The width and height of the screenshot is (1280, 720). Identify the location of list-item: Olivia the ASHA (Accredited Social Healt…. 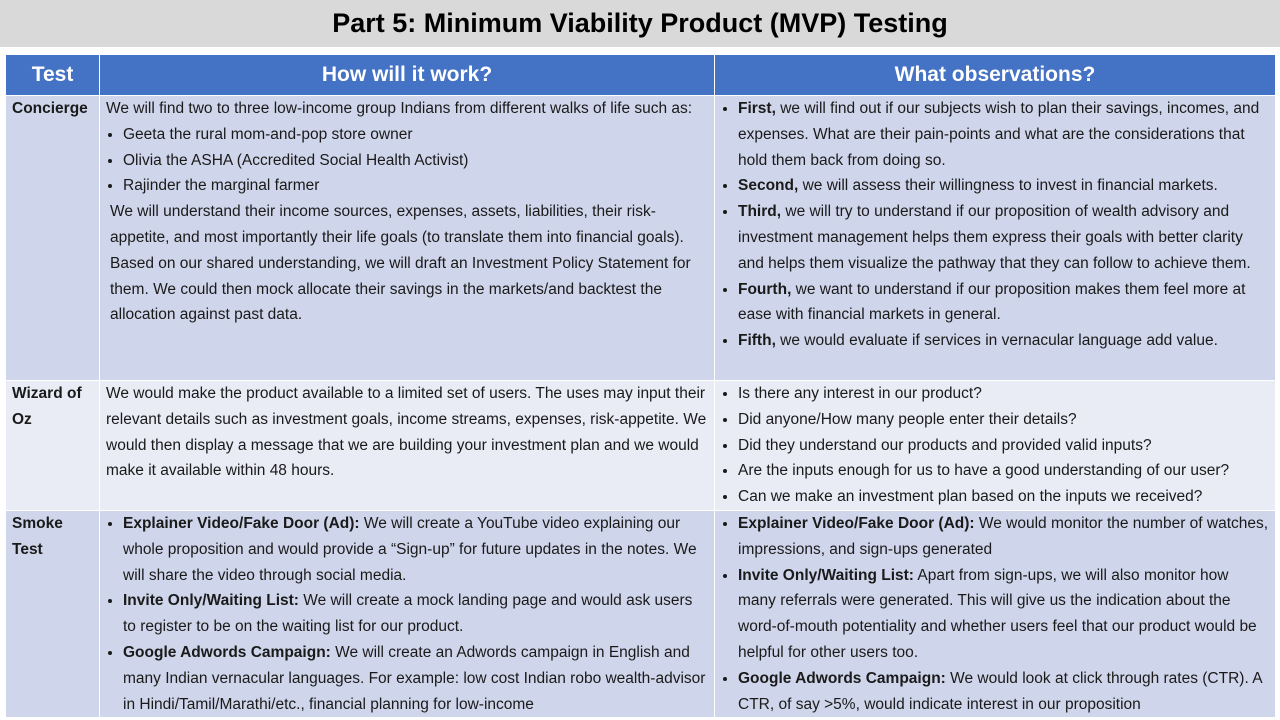
(415, 161).